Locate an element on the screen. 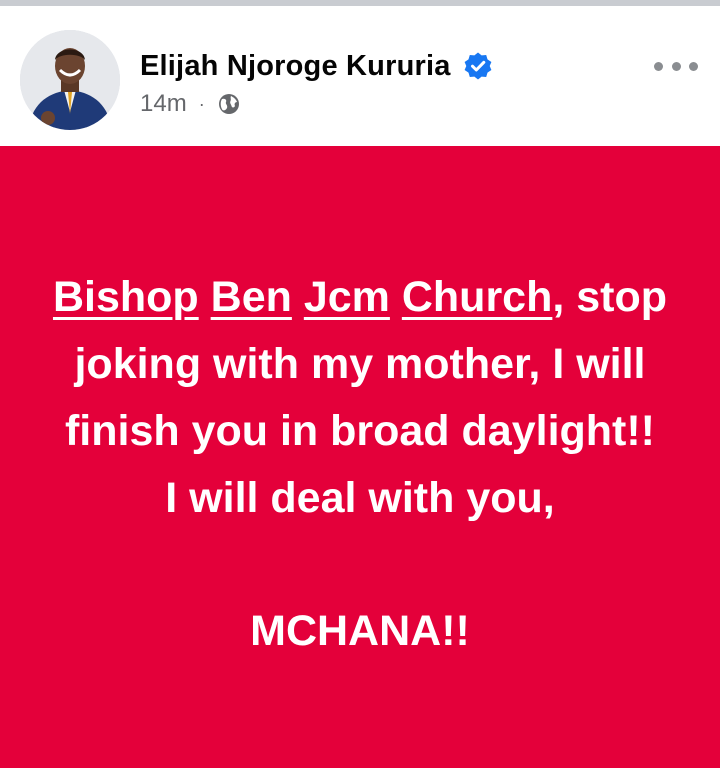 The width and height of the screenshot is (720, 768). more-options-button is located at coordinates (676, 66).